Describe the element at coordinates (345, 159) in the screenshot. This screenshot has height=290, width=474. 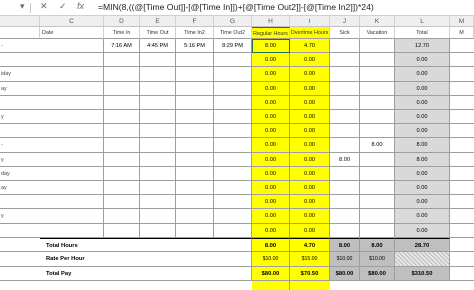
I see `cell-sick: 8.00` at that location.